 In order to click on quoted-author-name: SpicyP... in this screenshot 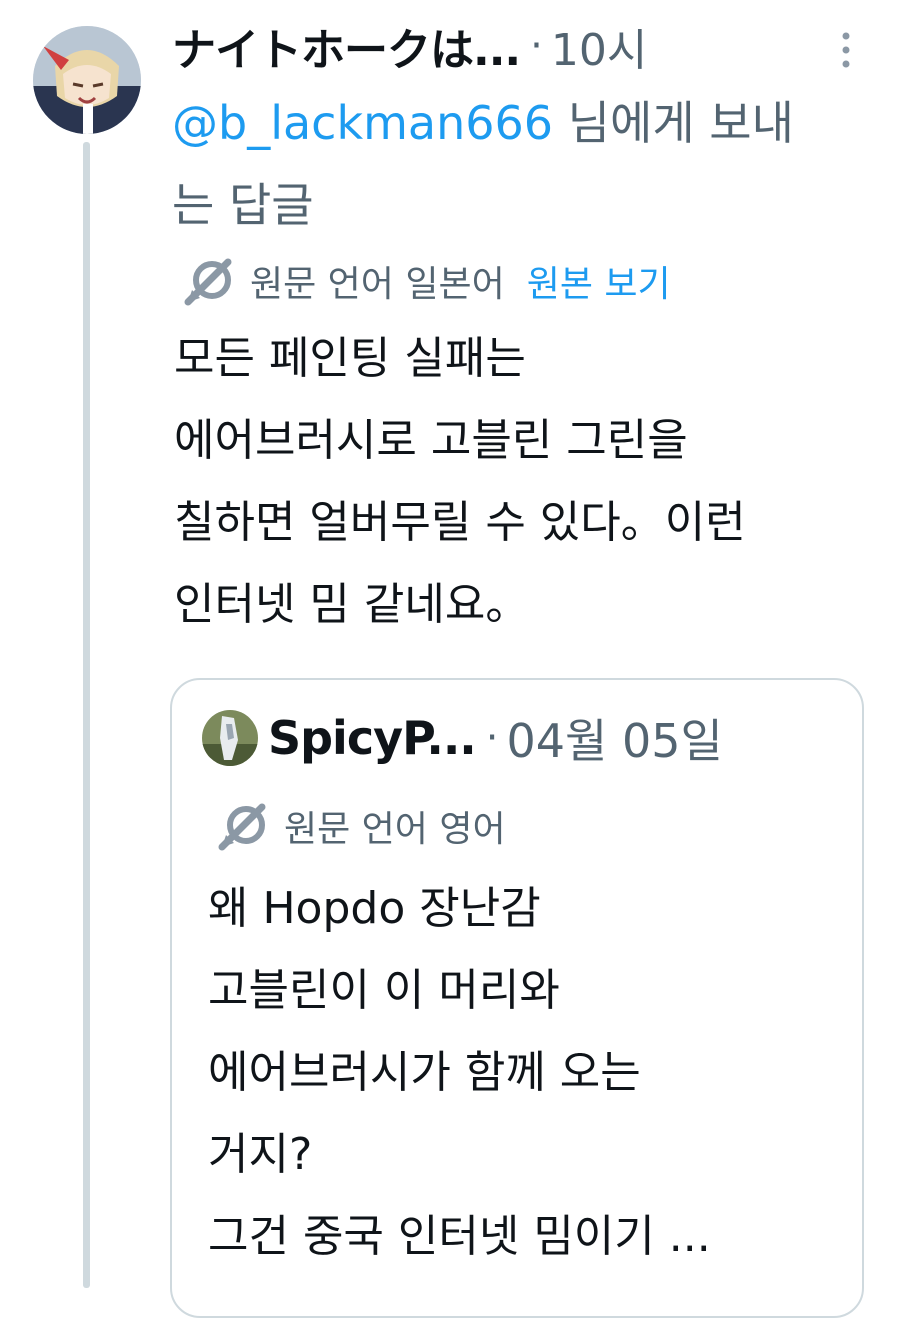, I will do `click(372, 738)`.